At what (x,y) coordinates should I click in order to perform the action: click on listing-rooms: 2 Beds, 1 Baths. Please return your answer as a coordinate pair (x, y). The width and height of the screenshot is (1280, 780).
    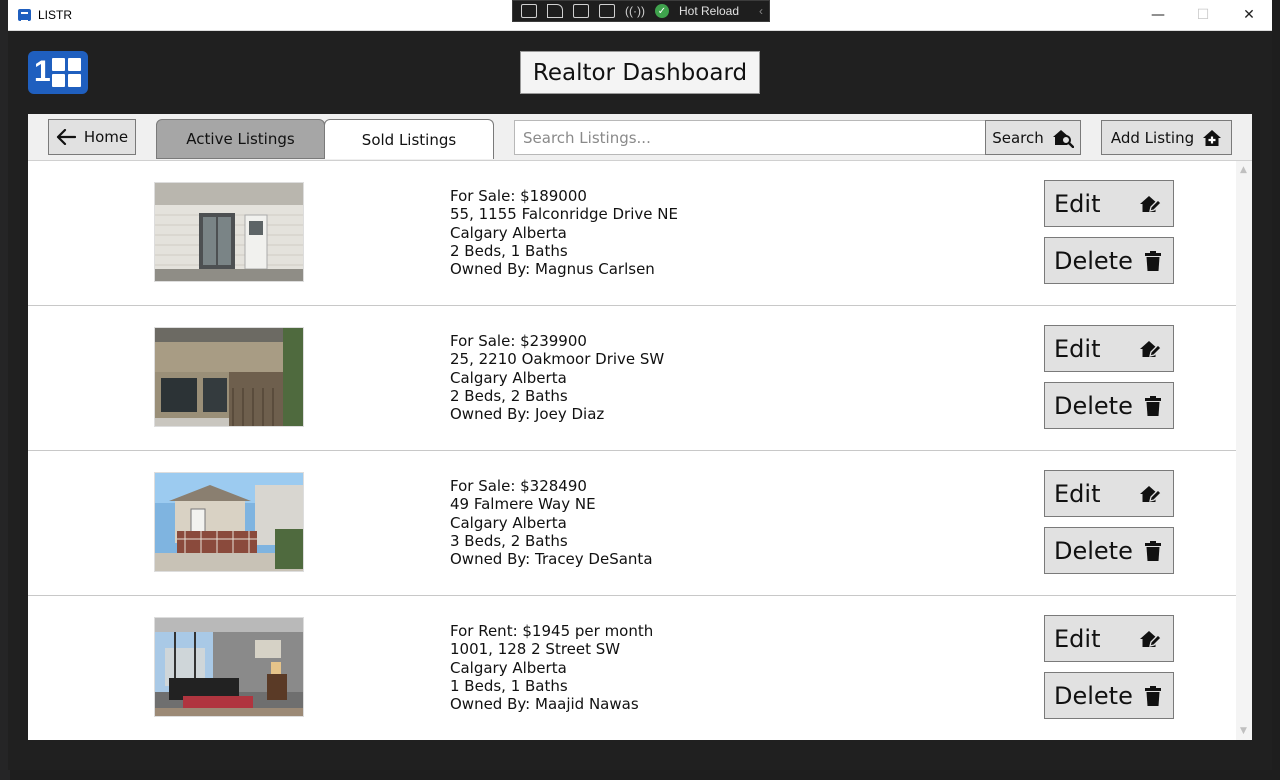
    Looking at the image, I should click on (509, 250).